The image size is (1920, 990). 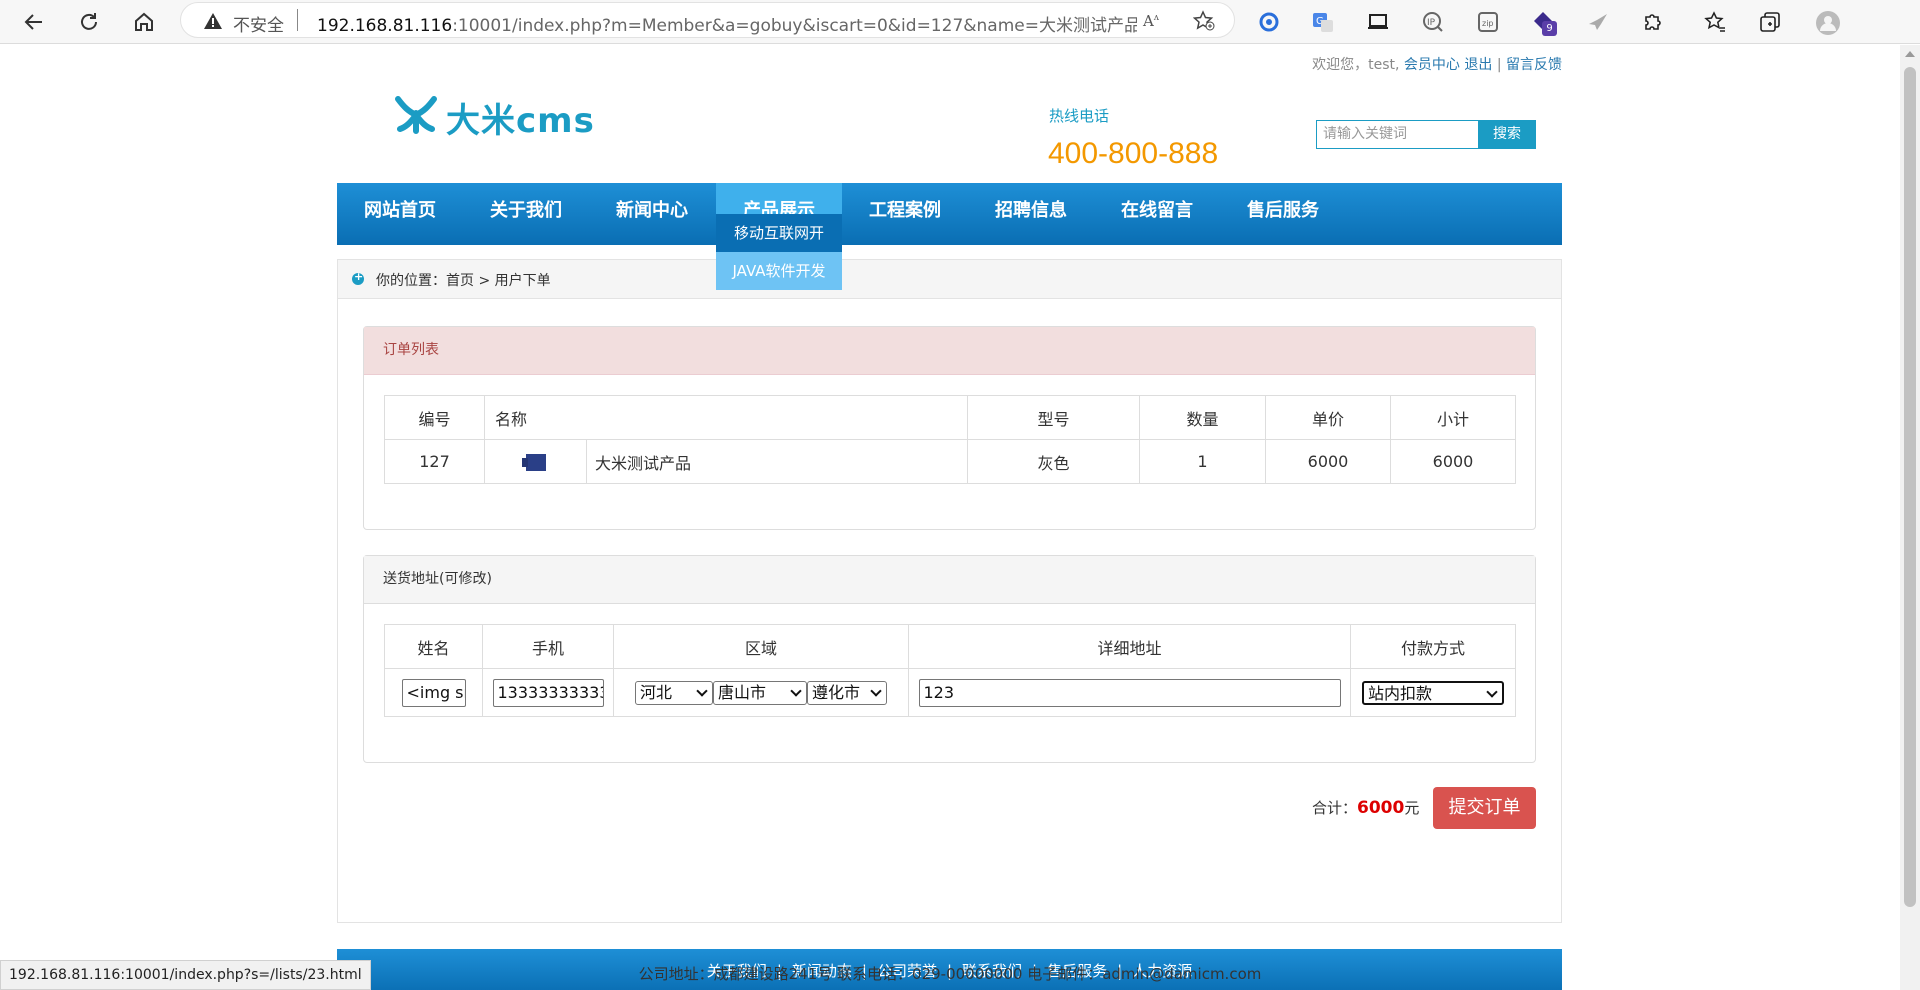 I want to click on home-button, so click(x=144, y=22).